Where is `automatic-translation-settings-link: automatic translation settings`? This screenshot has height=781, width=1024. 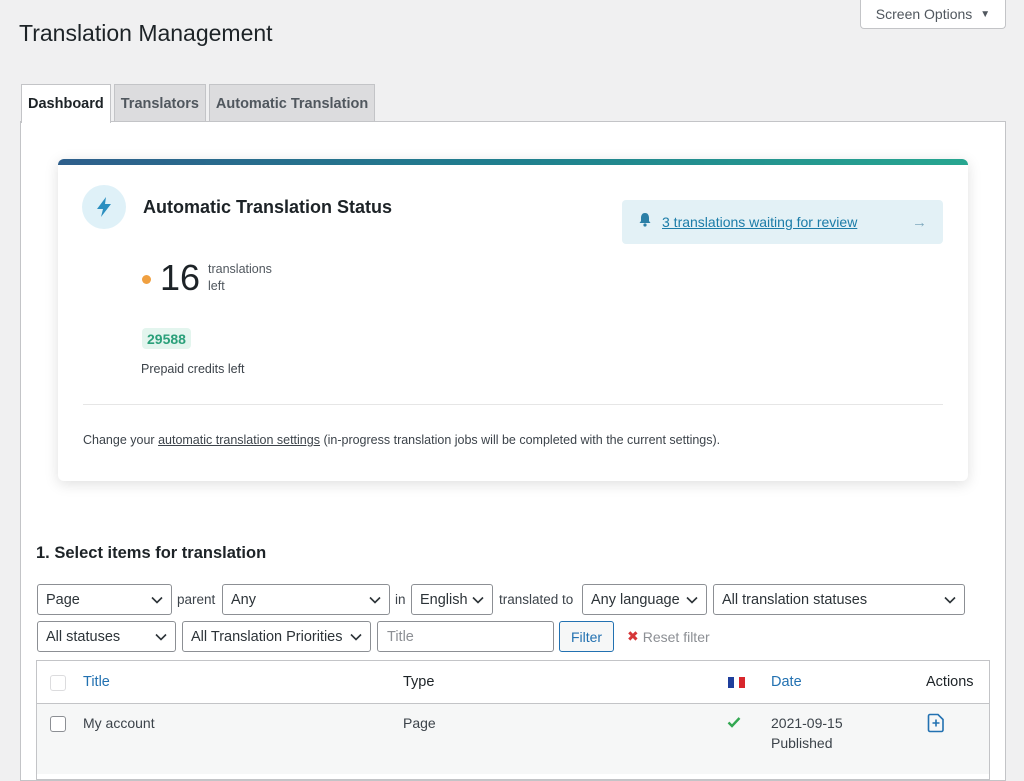 automatic-translation-settings-link: automatic translation settings is located at coordinates (239, 440).